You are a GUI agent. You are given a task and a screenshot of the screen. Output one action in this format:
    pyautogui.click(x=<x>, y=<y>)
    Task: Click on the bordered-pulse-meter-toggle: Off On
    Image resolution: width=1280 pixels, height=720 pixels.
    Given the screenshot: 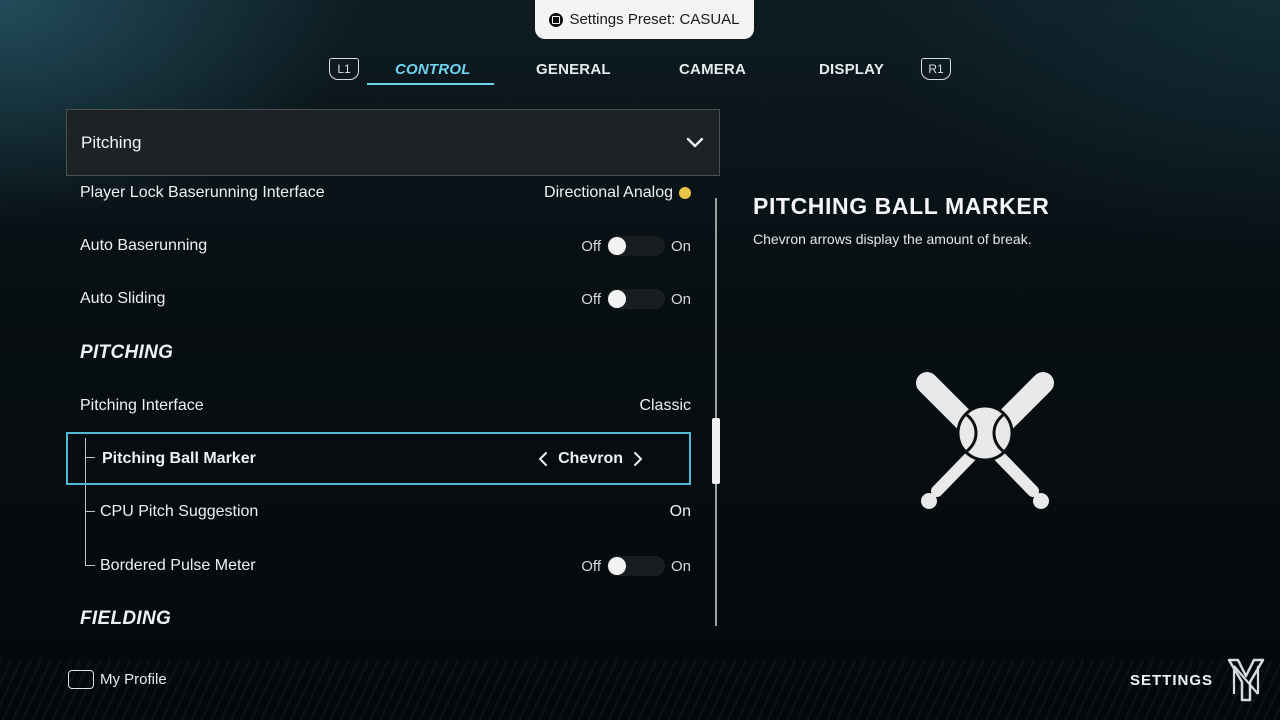 What is the action you would take?
    pyautogui.click(x=636, y=566)
    